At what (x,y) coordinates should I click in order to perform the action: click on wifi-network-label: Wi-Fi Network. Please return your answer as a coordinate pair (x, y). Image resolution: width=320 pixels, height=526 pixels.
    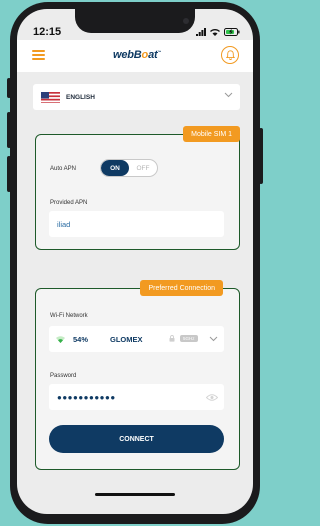
    Looking at the image, I should click on (69, 316).